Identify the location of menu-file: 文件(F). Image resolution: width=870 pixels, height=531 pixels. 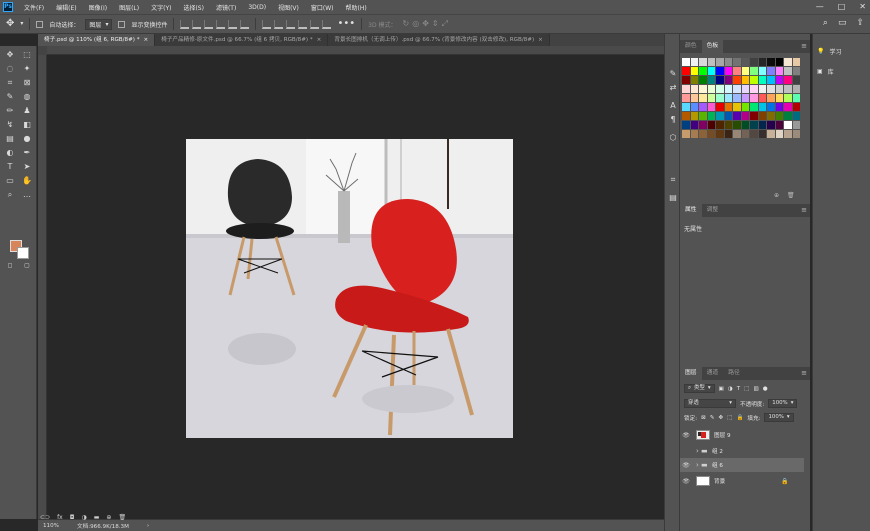
(34, 7).